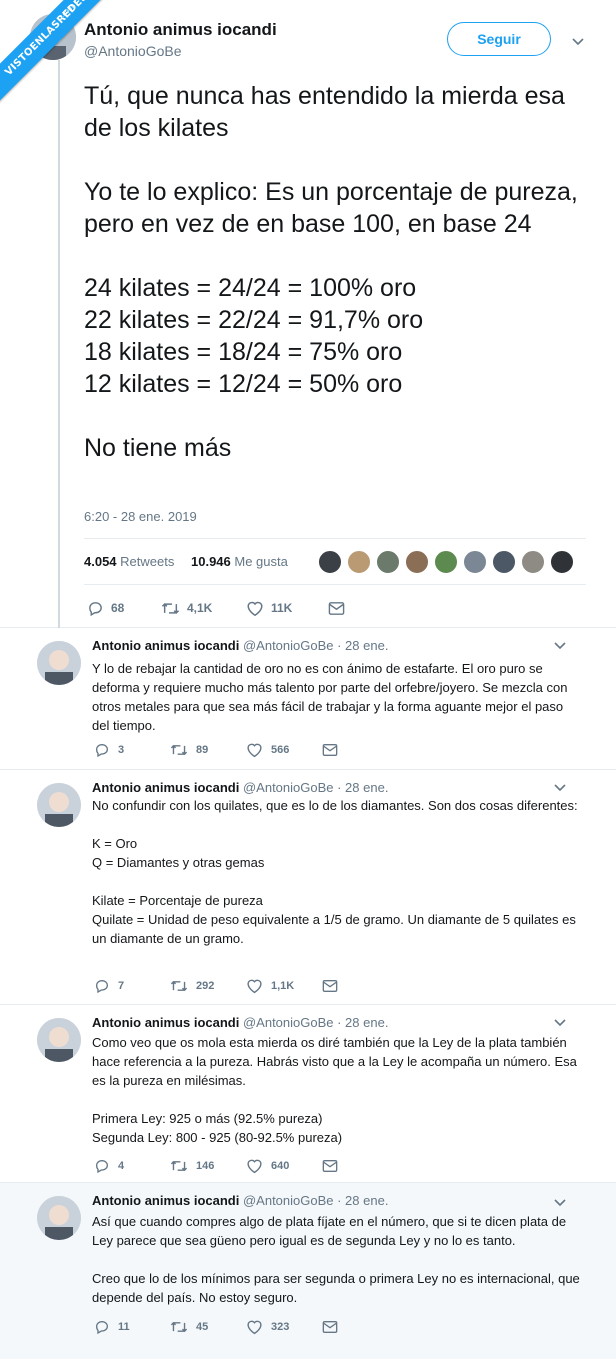 This screenshot has height=1359, width=616. I want to click on reply-button: 7, so click(109, 986).